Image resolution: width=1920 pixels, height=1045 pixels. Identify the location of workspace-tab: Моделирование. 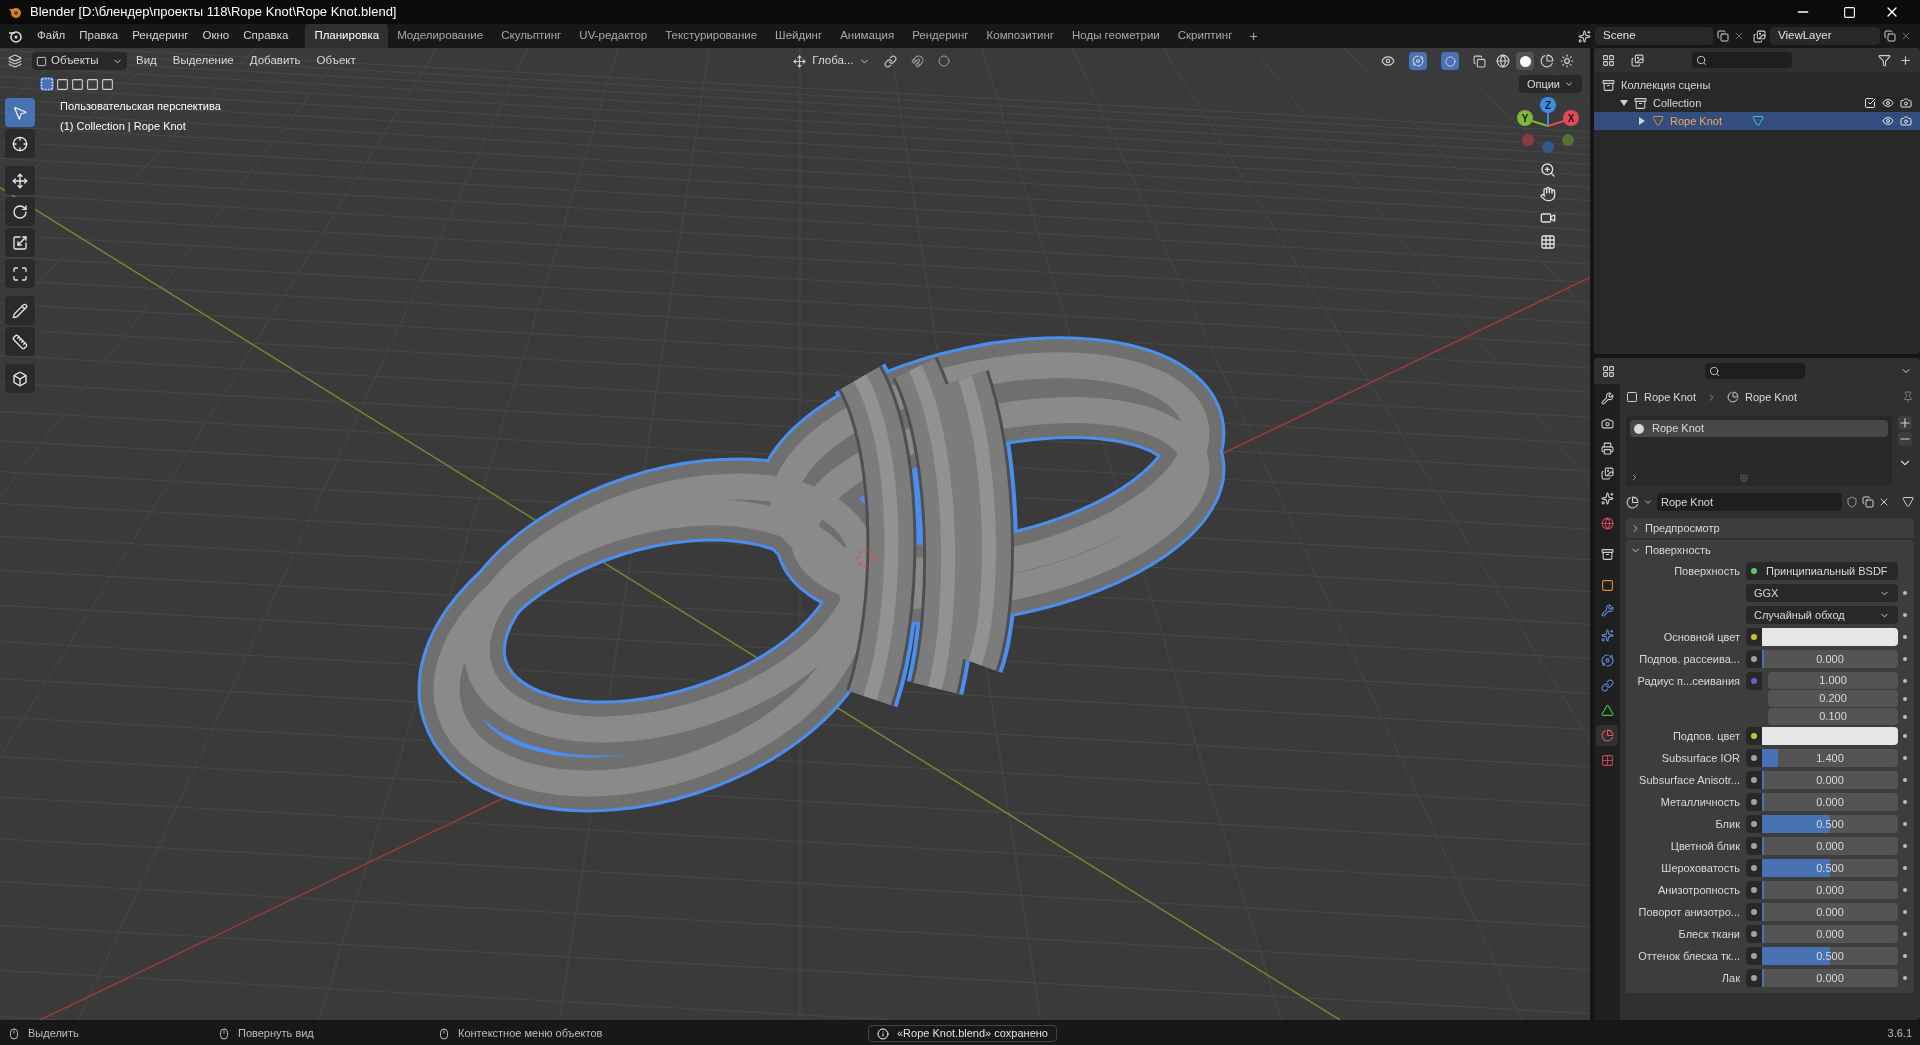
(440, 36).